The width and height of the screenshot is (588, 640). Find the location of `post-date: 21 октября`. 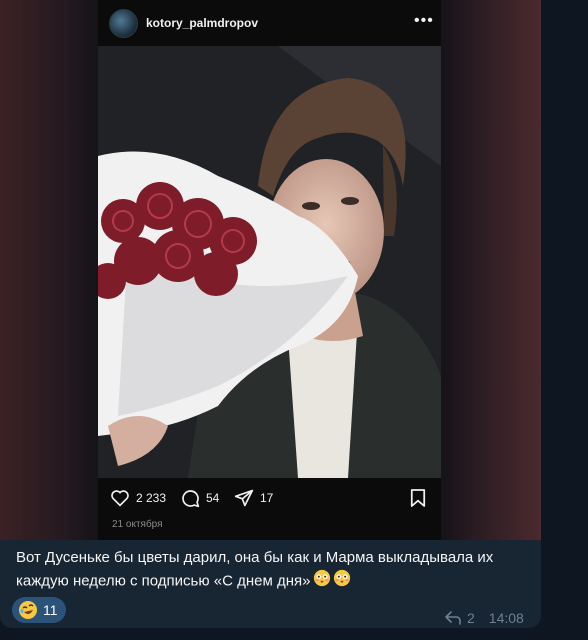

post-date: 21 октября is located at coordinates (137, 524).